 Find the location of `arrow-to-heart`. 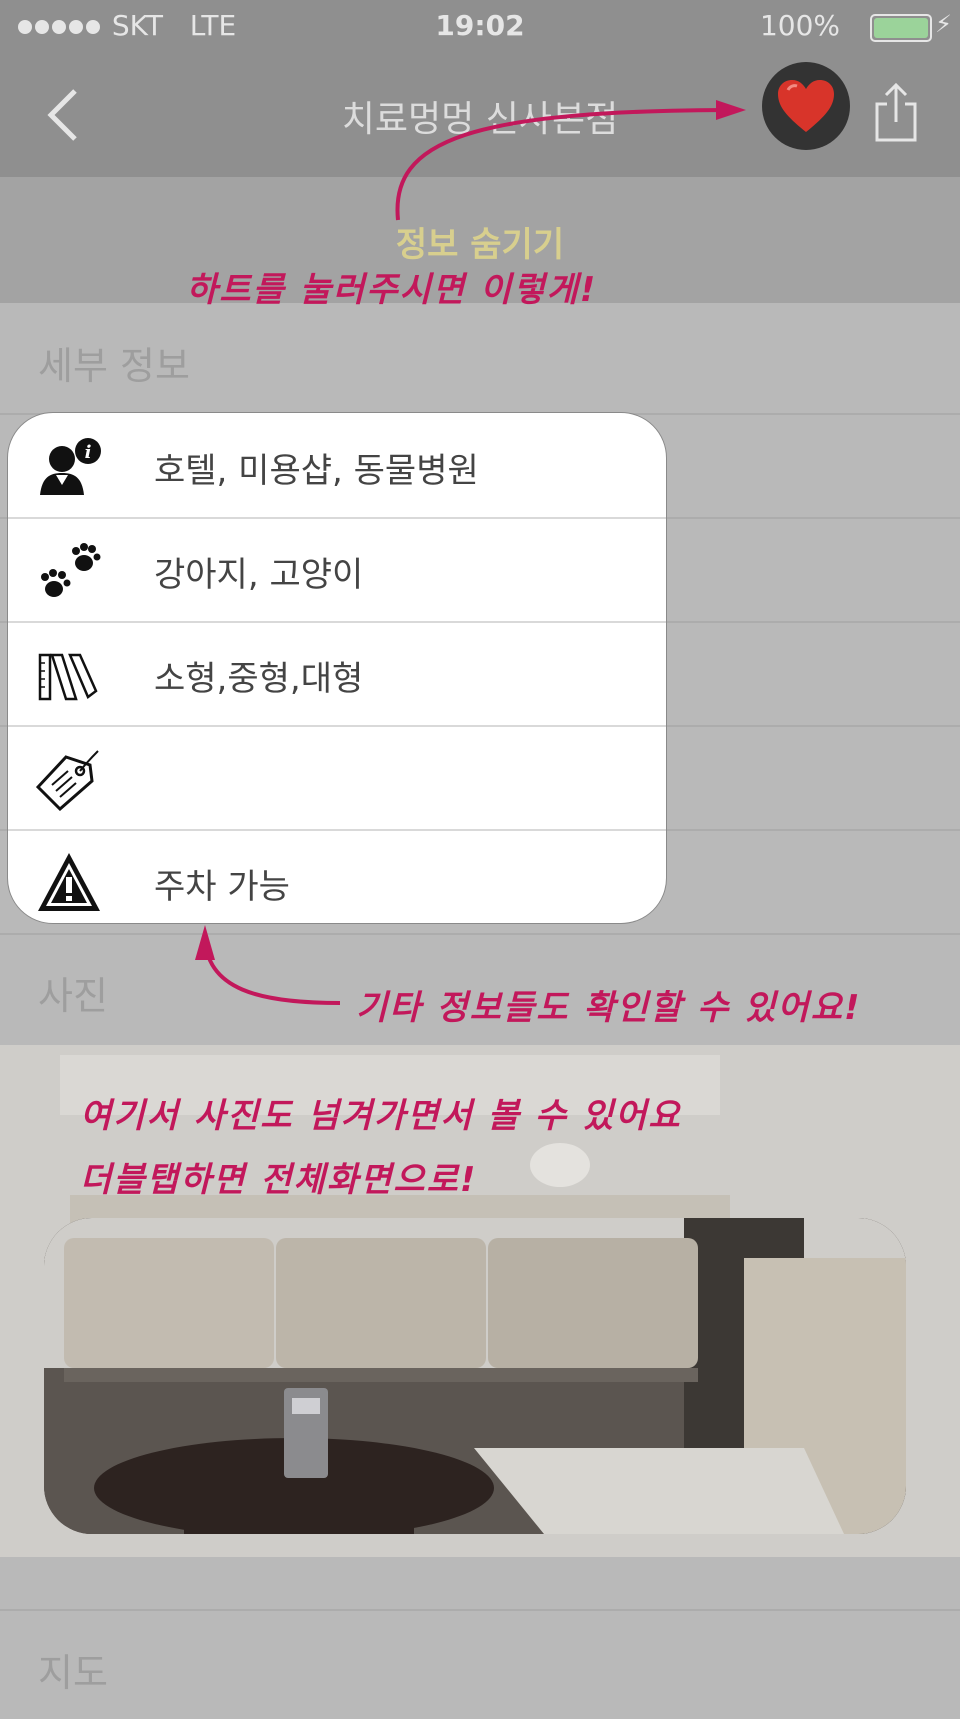

arrow-to-heart is located at coordinates (568, 164).